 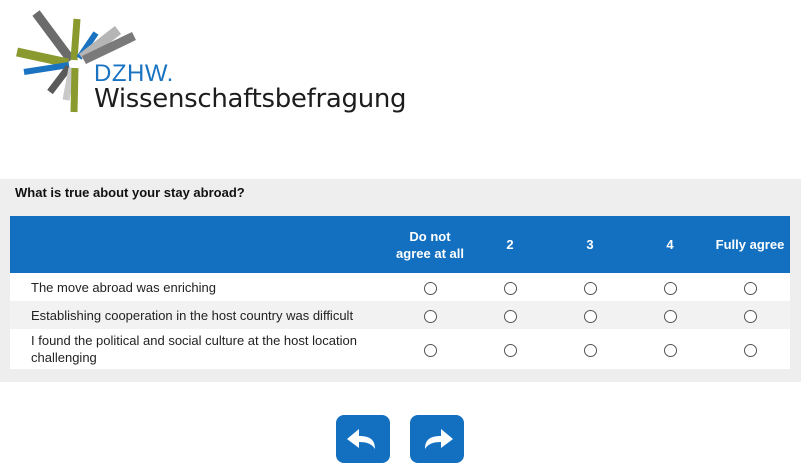 I want to click on header-scale-3: 3, so click(x=590, y=244).